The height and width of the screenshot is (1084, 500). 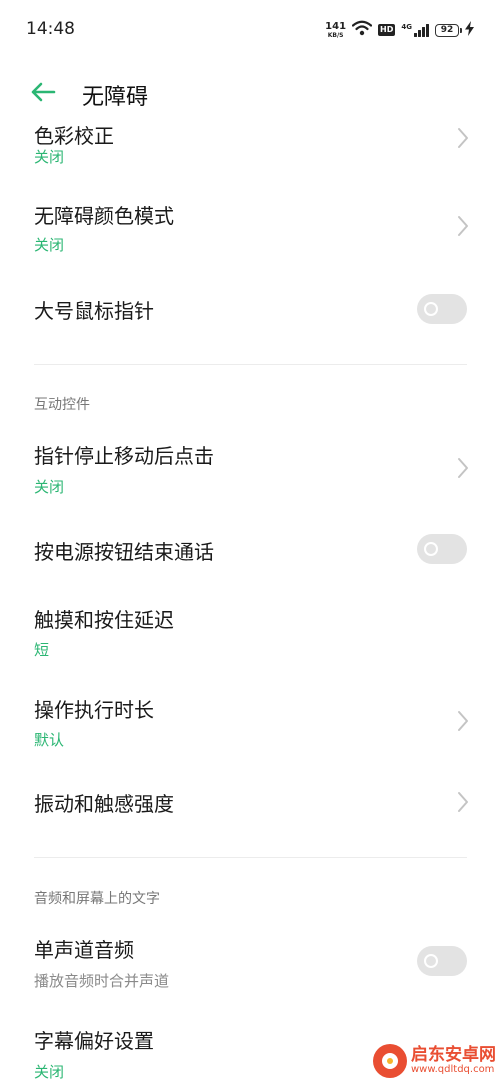 What do you see at coordinates (84, 950) in the screenshot?
I see `setting-title: 单声道音频` at bounding box center [84, 950].